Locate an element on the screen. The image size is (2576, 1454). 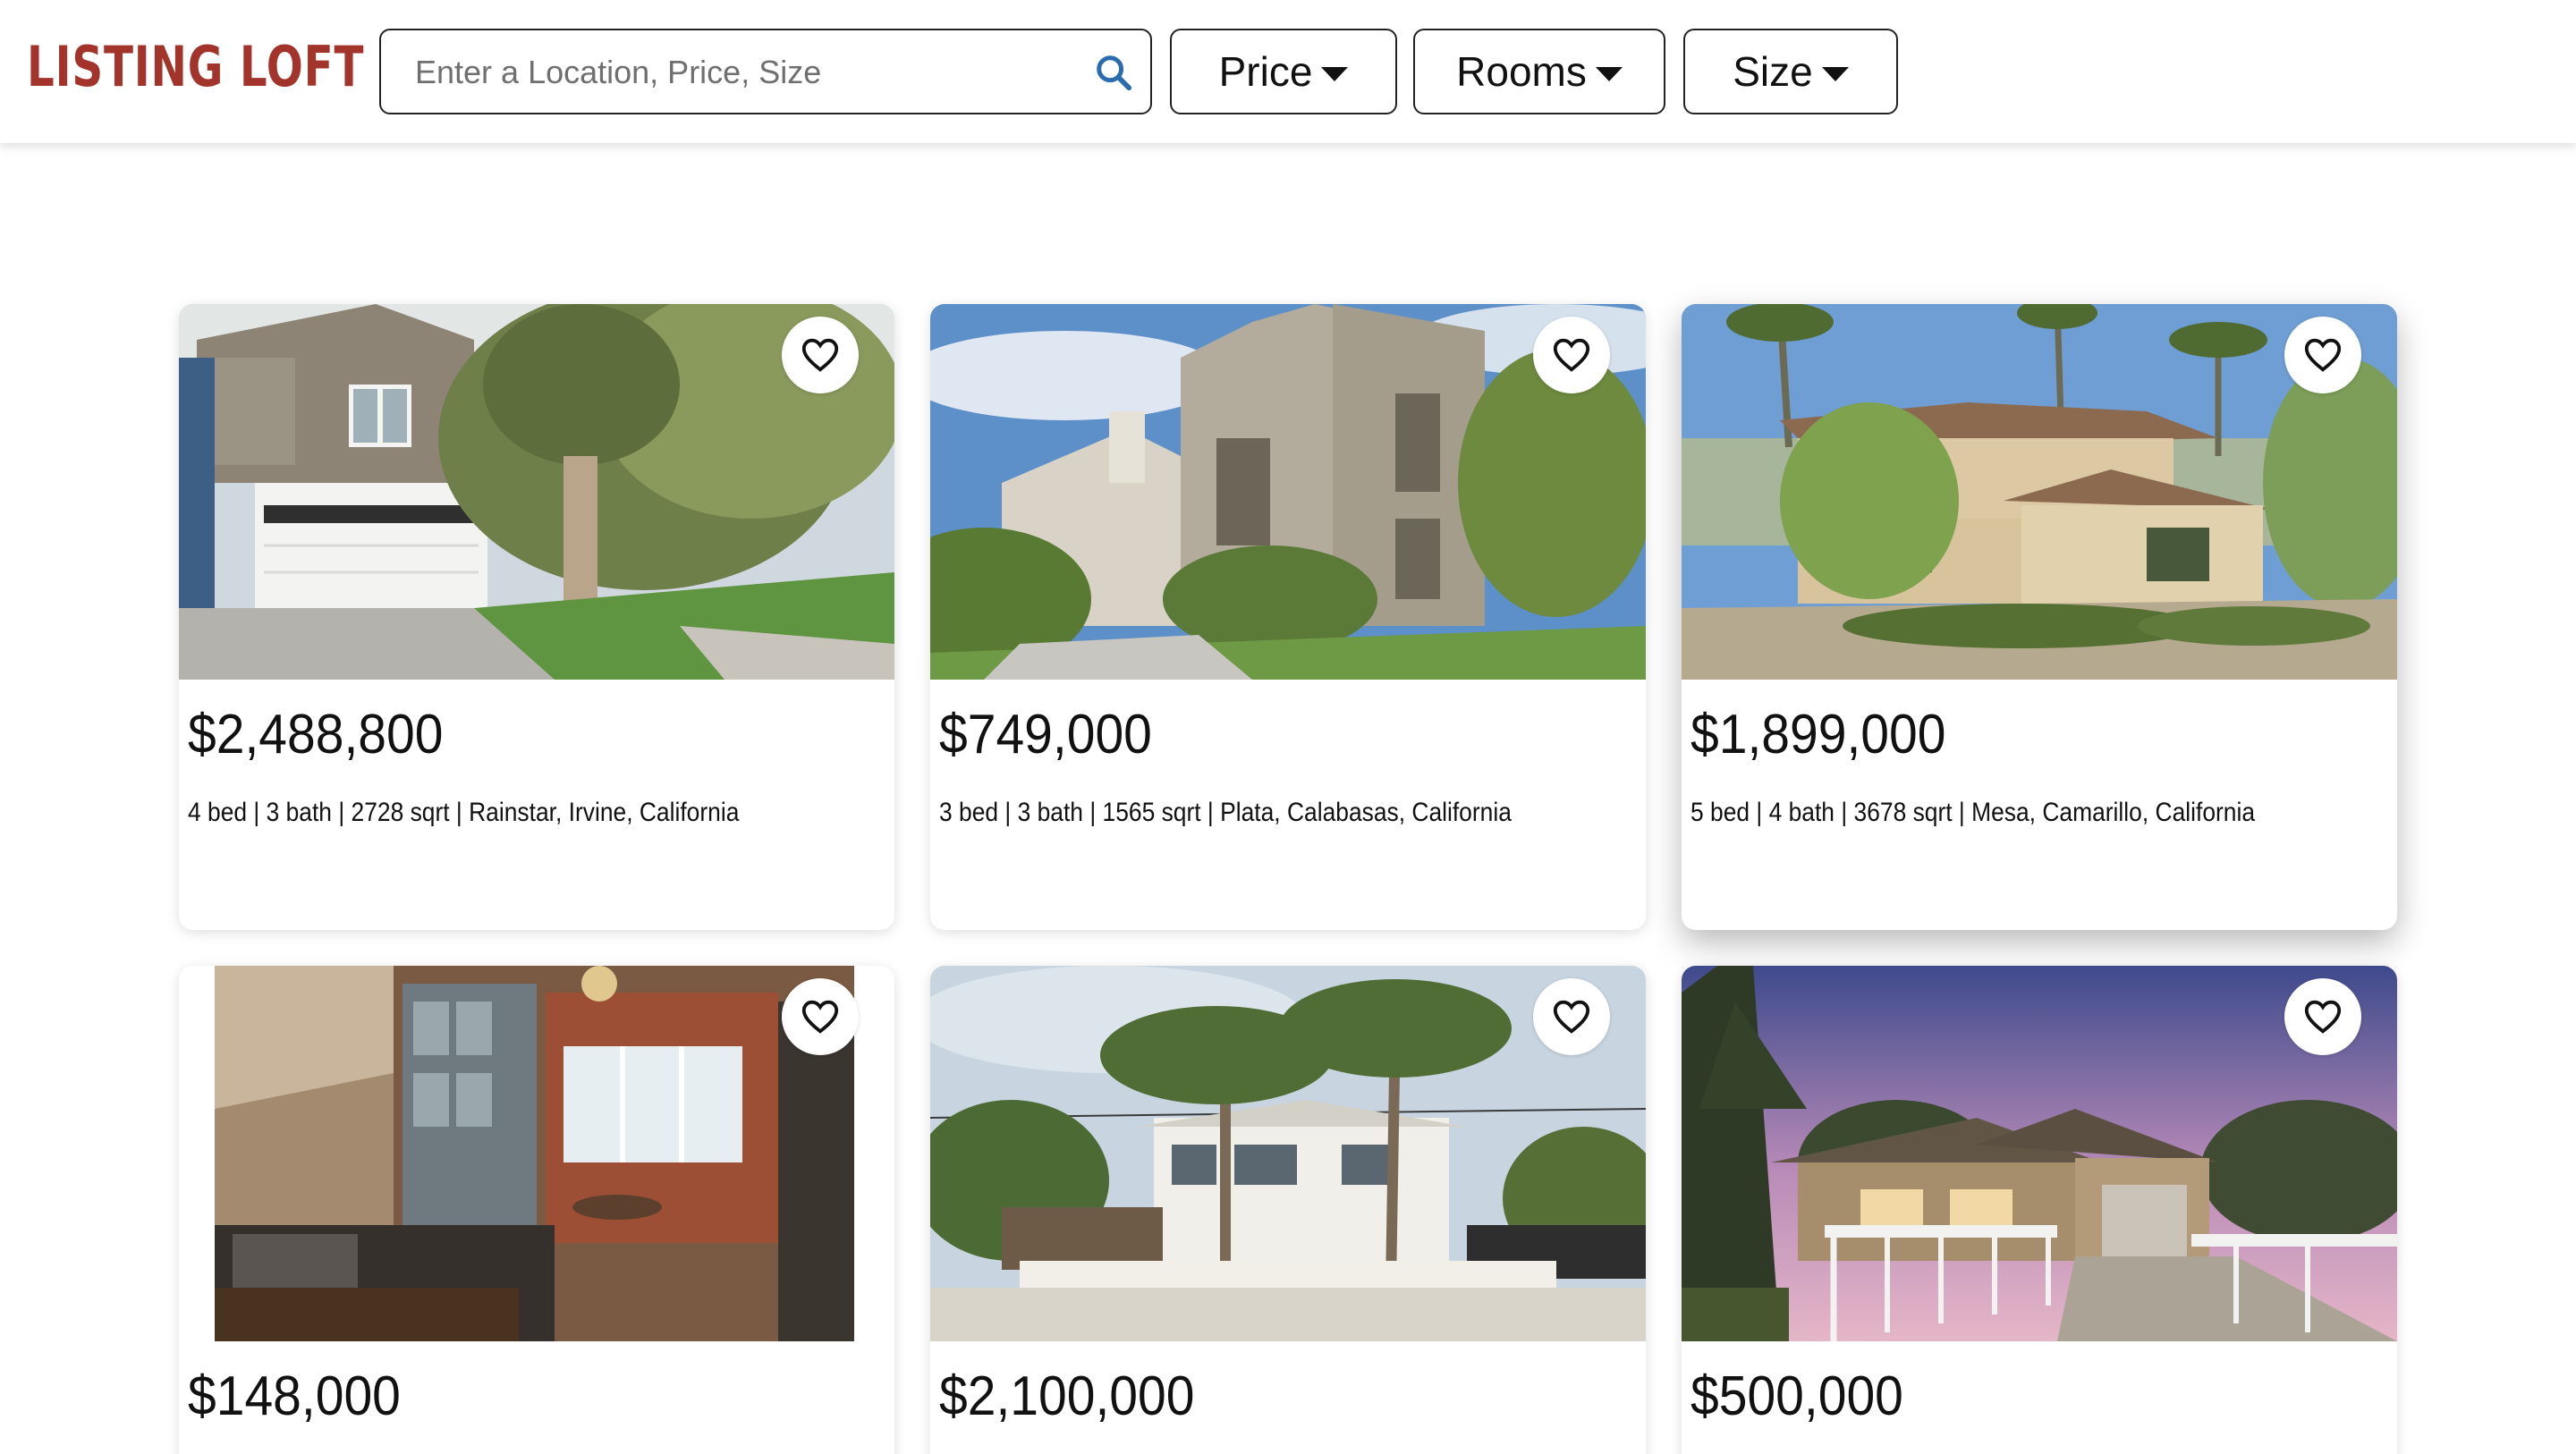
size-filter-button: Size is located at coordinates (1790, 72).